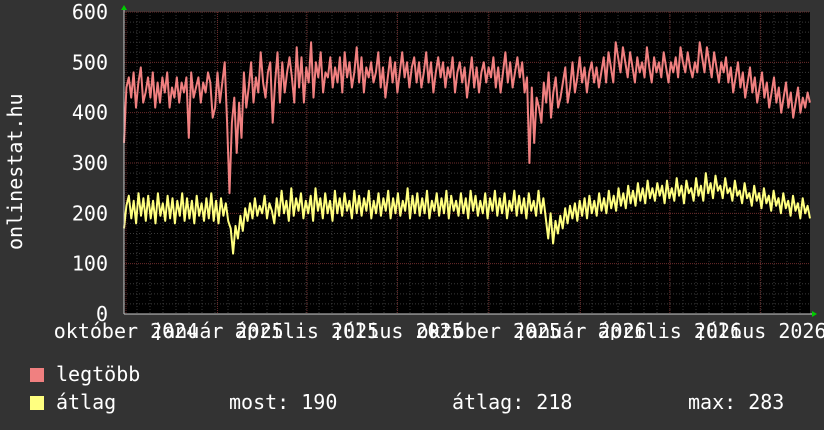  What do you see at coordinates (283, 402) in the screenshot?
I see `stat-most: most: 190` at bounding box center [283, 402].